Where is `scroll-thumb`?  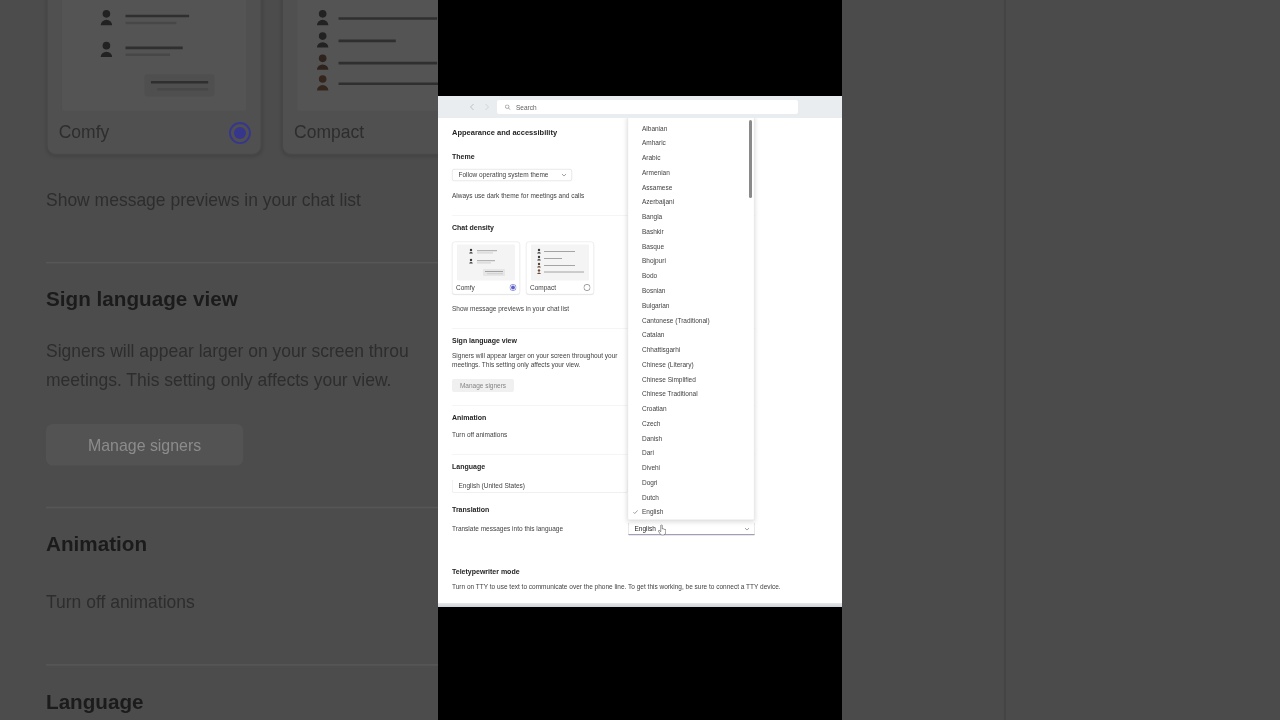
scroll-thumb is located at coordinates (750, 158).